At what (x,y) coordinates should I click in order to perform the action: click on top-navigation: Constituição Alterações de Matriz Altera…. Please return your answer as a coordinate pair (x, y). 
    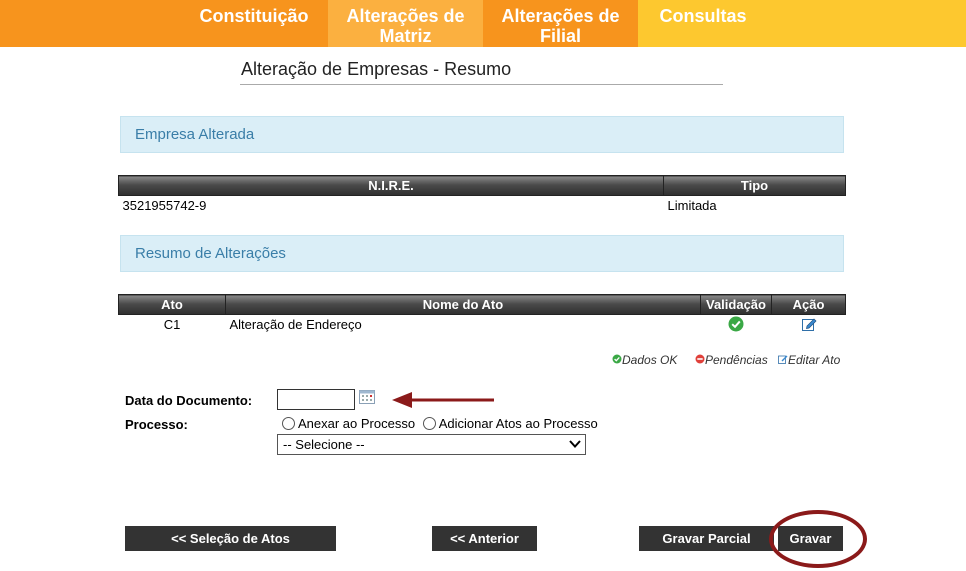
    Looking at the image, I should click on (483, 23).